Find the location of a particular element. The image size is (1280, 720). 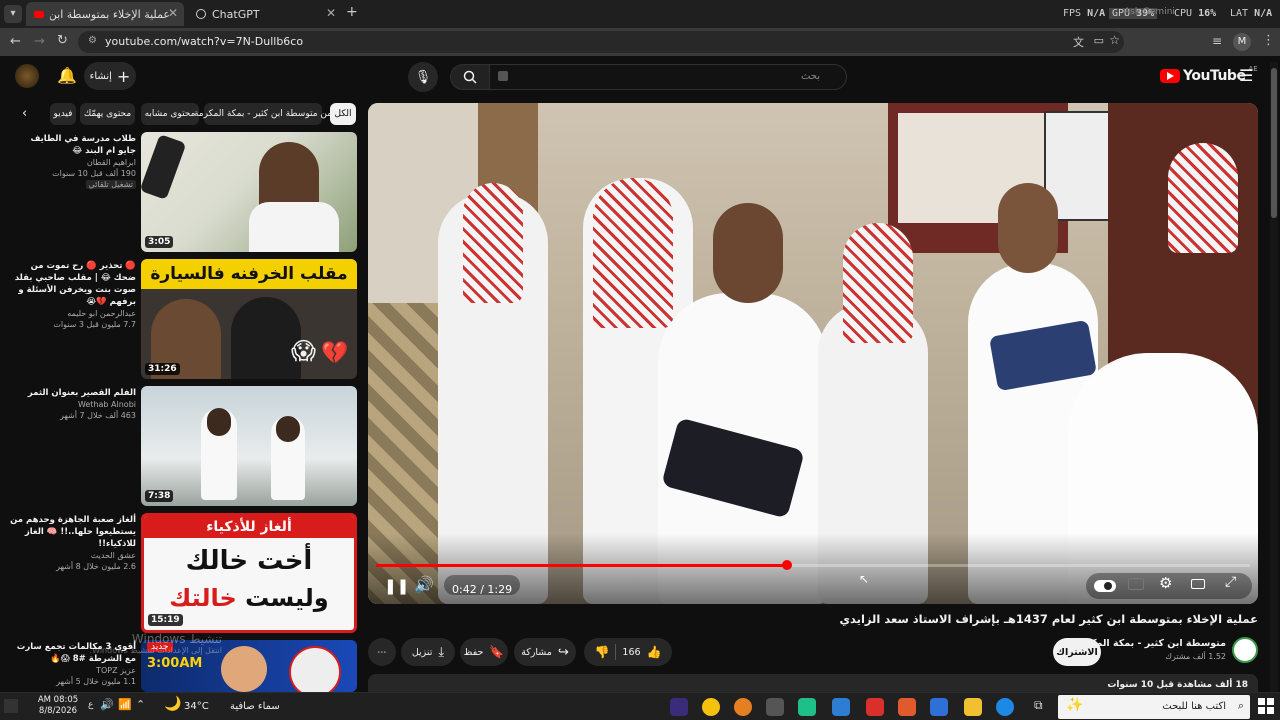

page-scrollbar is located at coordinates (1274, 377).